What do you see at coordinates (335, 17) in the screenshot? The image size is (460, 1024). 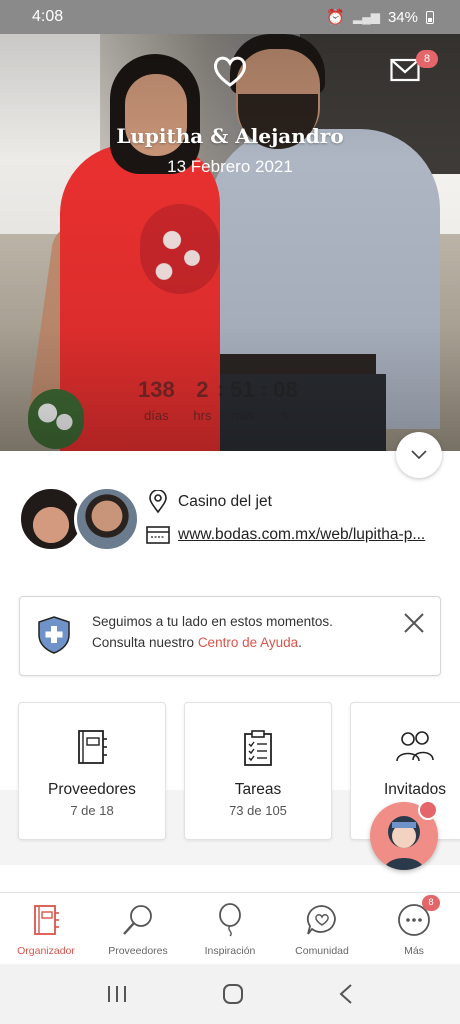 I see `alarm-icon: ⏰` at bounding box center [335, 17].